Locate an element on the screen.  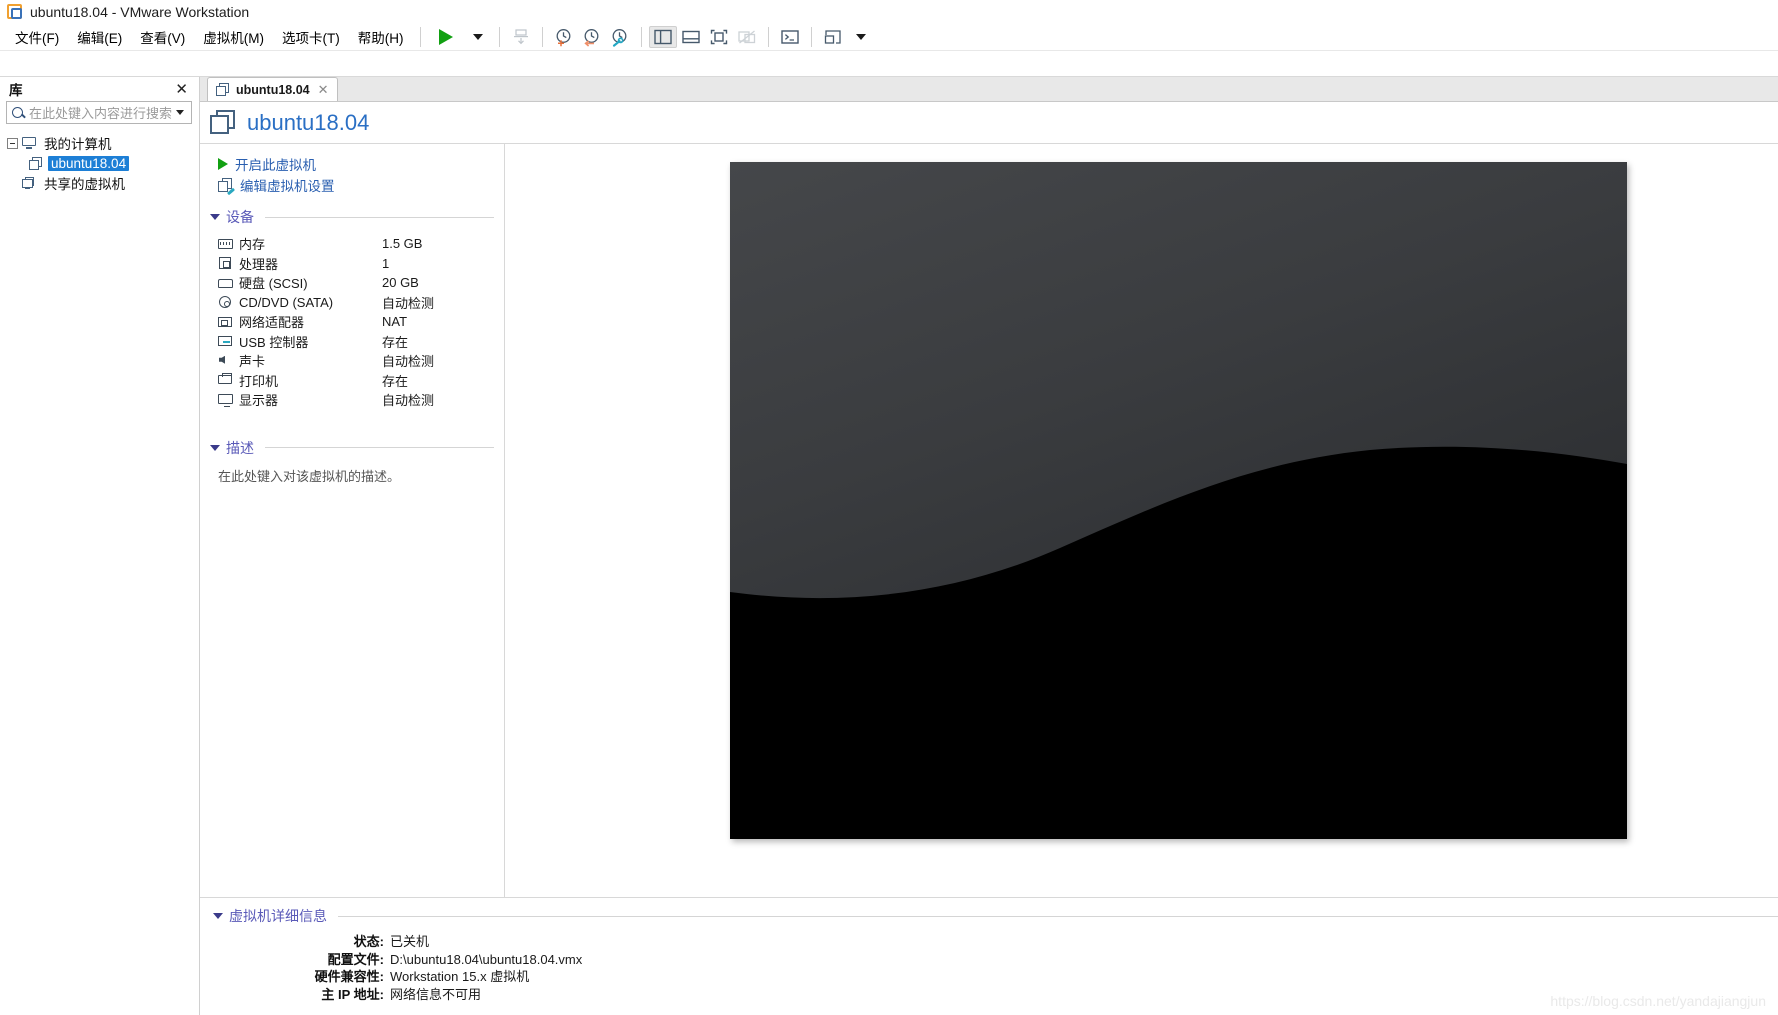
device-row-cddvd: CD/DVD (SATA) 自动检测 is located at coordinates (356, 303).